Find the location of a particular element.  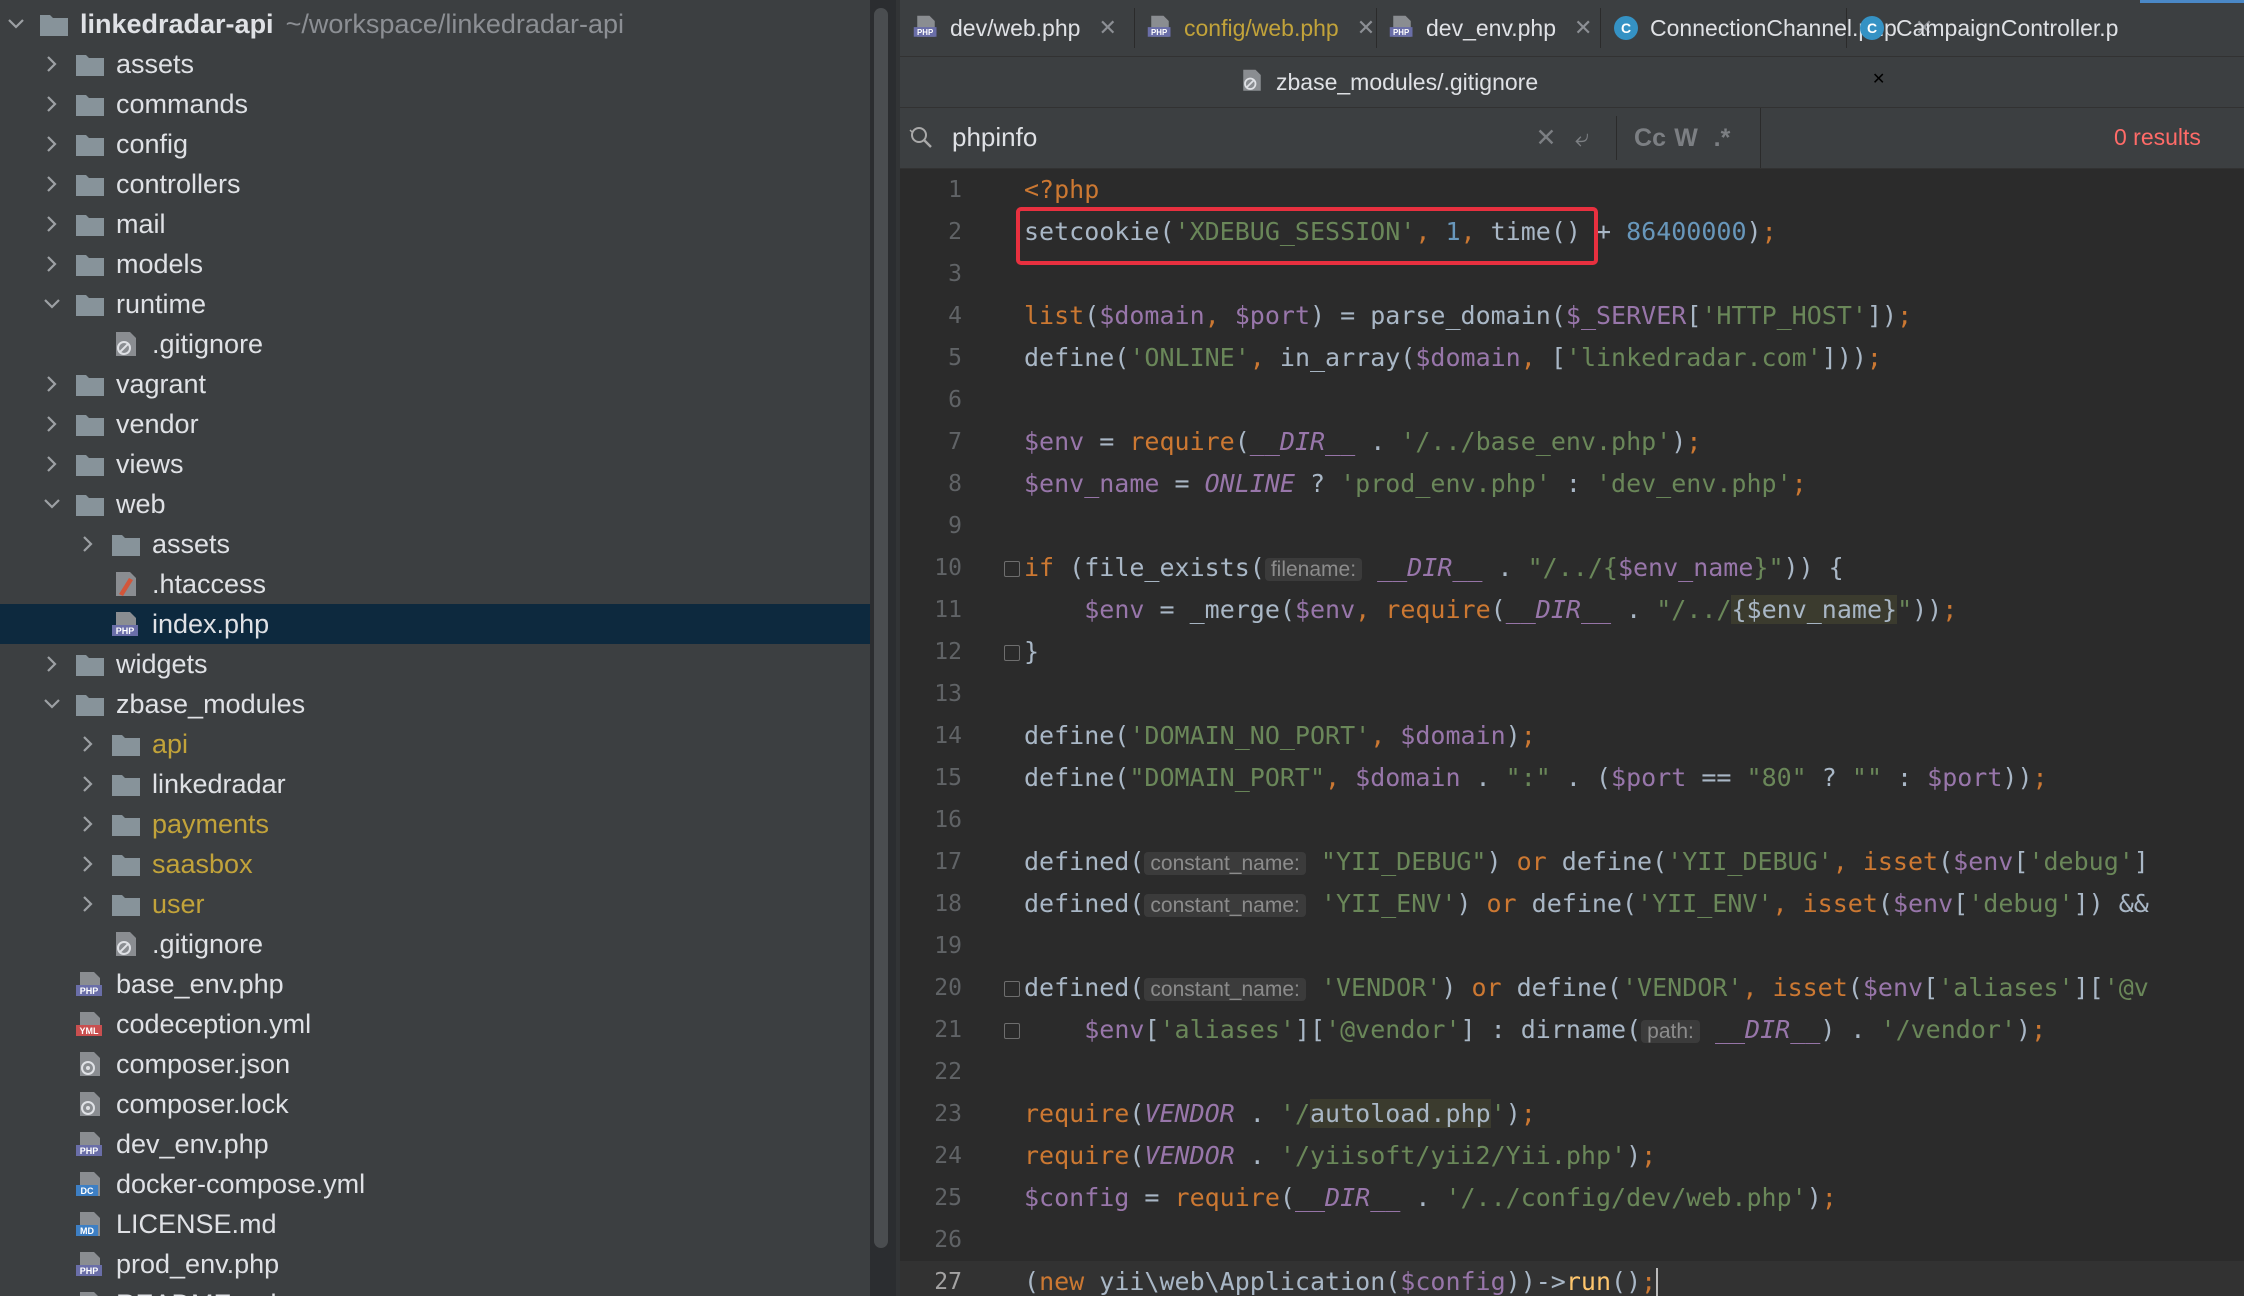

tree-item-models: models is located at coordinates (435, 264).